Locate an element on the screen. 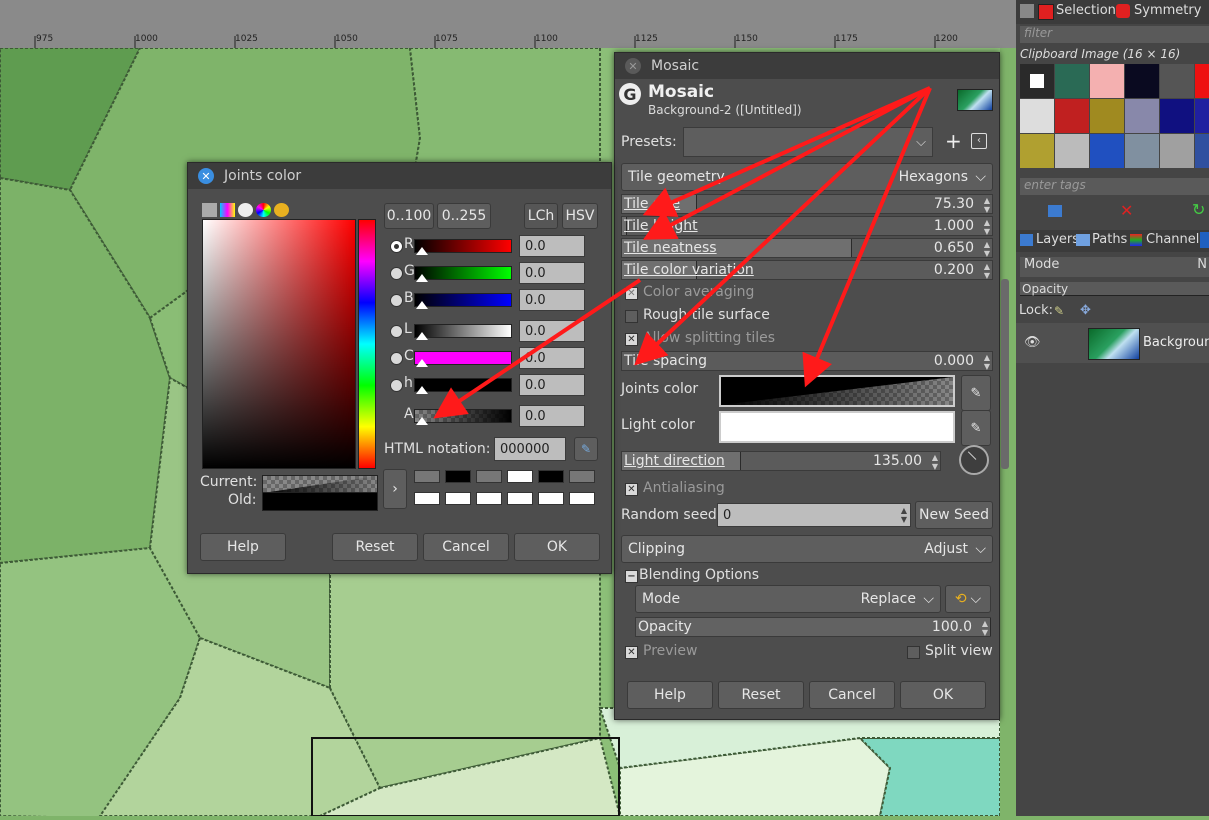 Image resolution: width=1209 pixels, height=820 pixels. hsv-button: HSV is located at coordinates (580, 216).